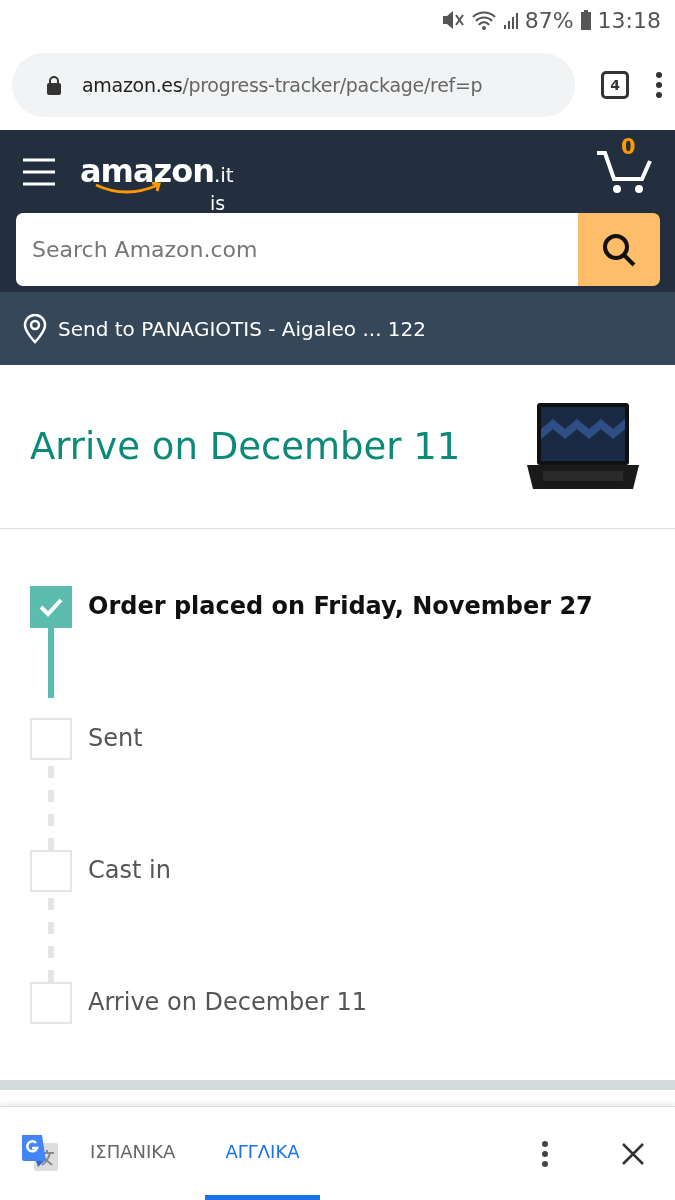 Image resolution: width=675 pixels, height=1200 pixels. I want to click on delivery-address: Send to PANAGIOTIS - Aigaleo ... 122, so click(242, 328).